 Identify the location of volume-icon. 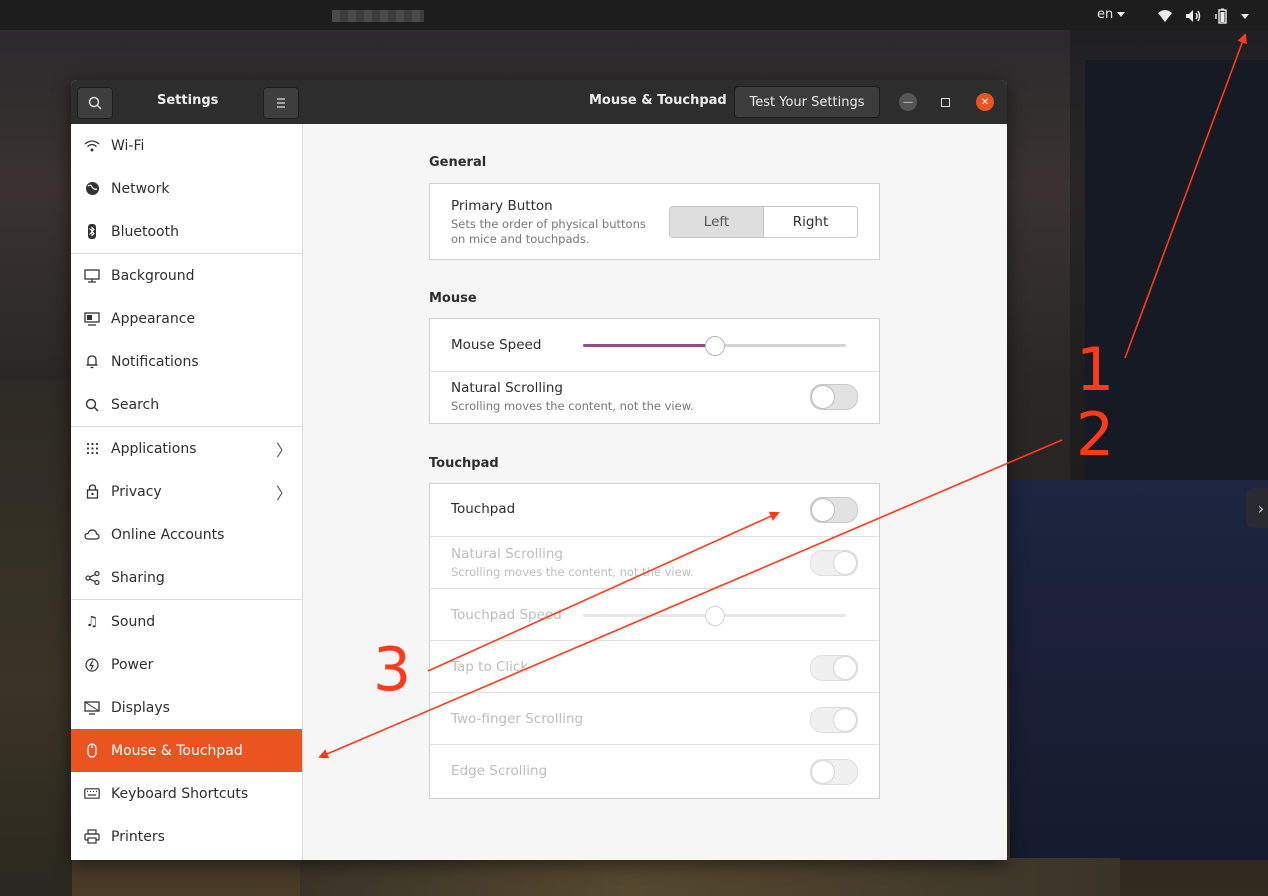
(1193, 16).